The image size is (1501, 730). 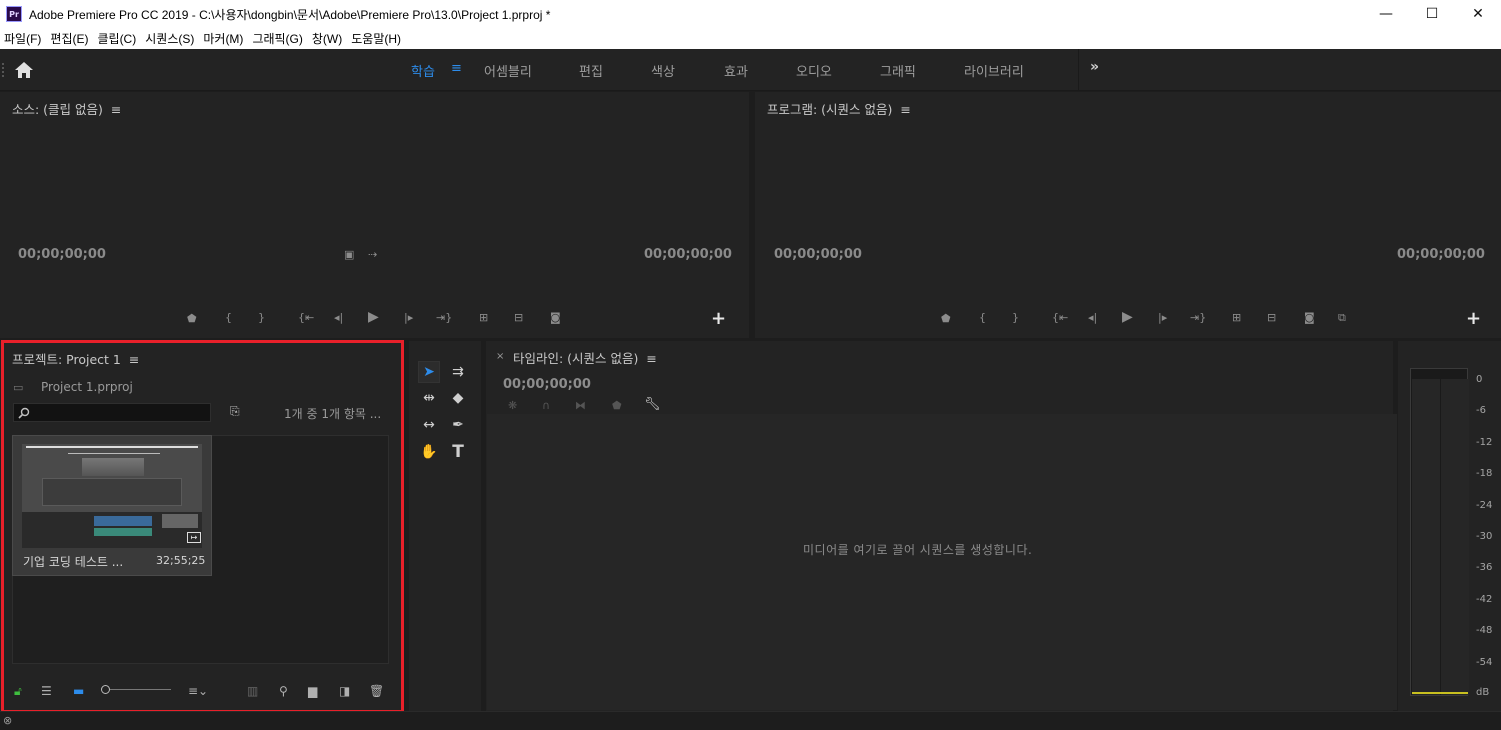 I want to click on clip-preview-image, so click(x=112, y=496).